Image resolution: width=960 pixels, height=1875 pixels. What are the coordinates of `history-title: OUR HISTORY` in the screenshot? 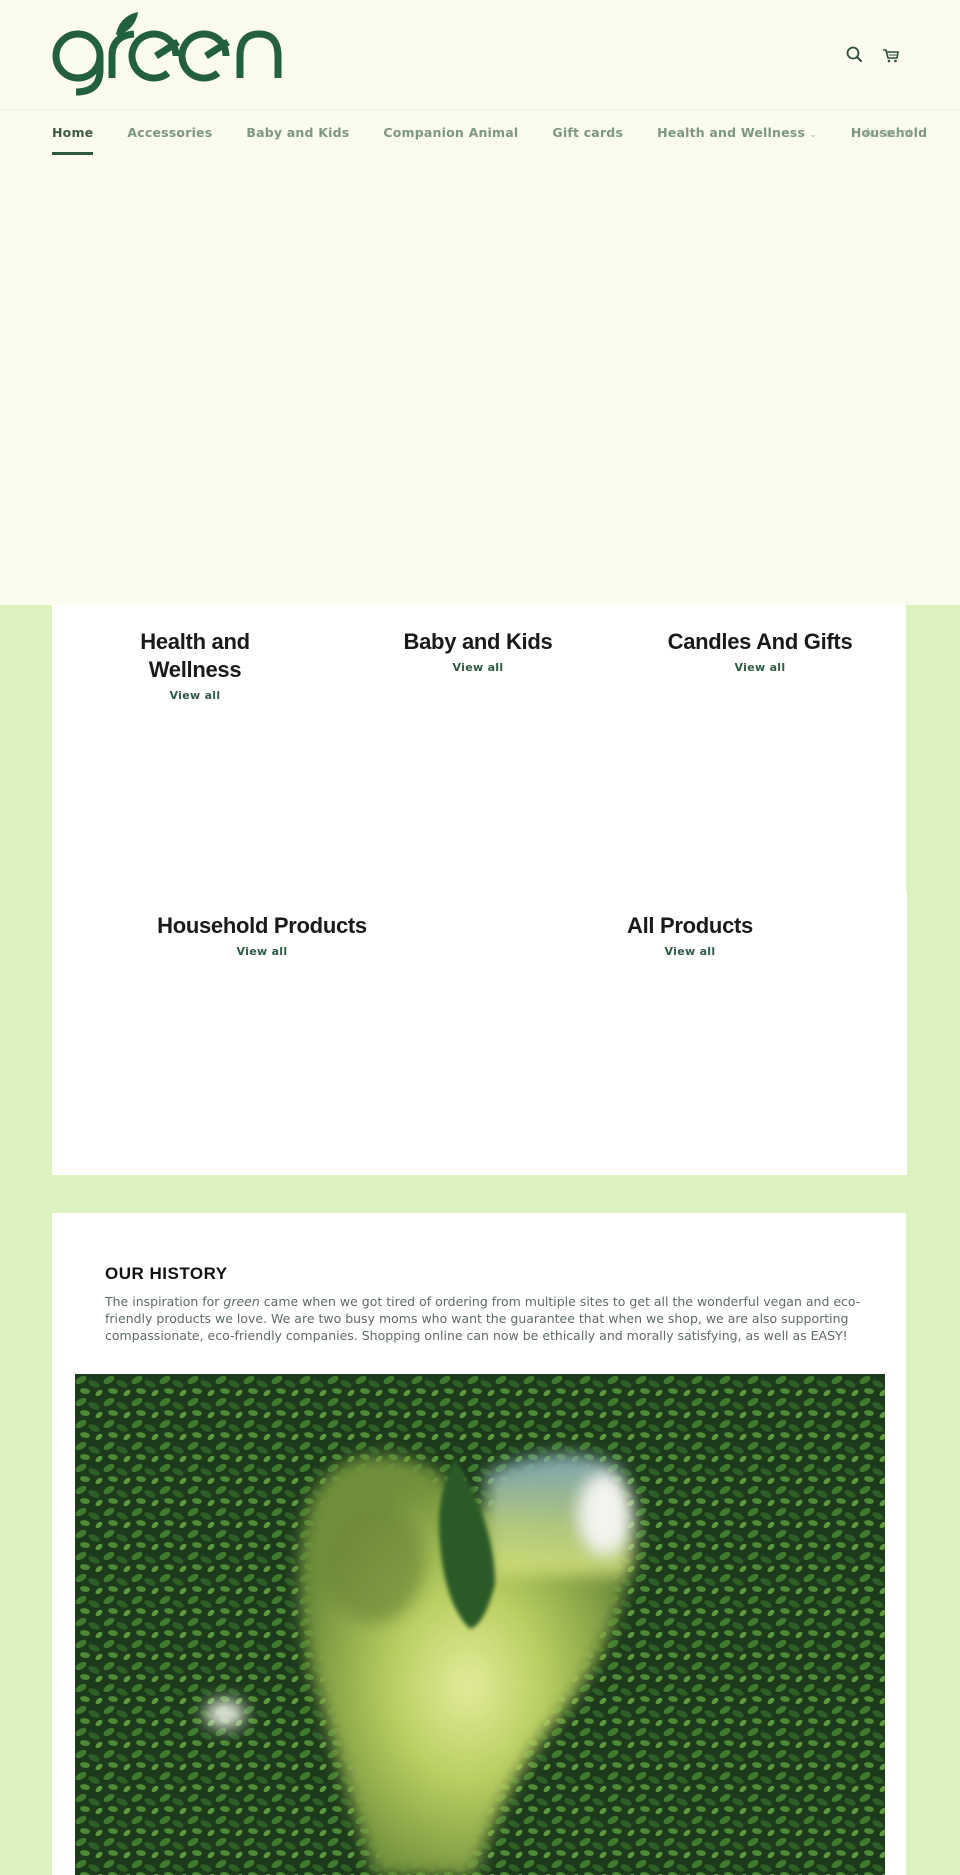 It's located at (166, 1273).